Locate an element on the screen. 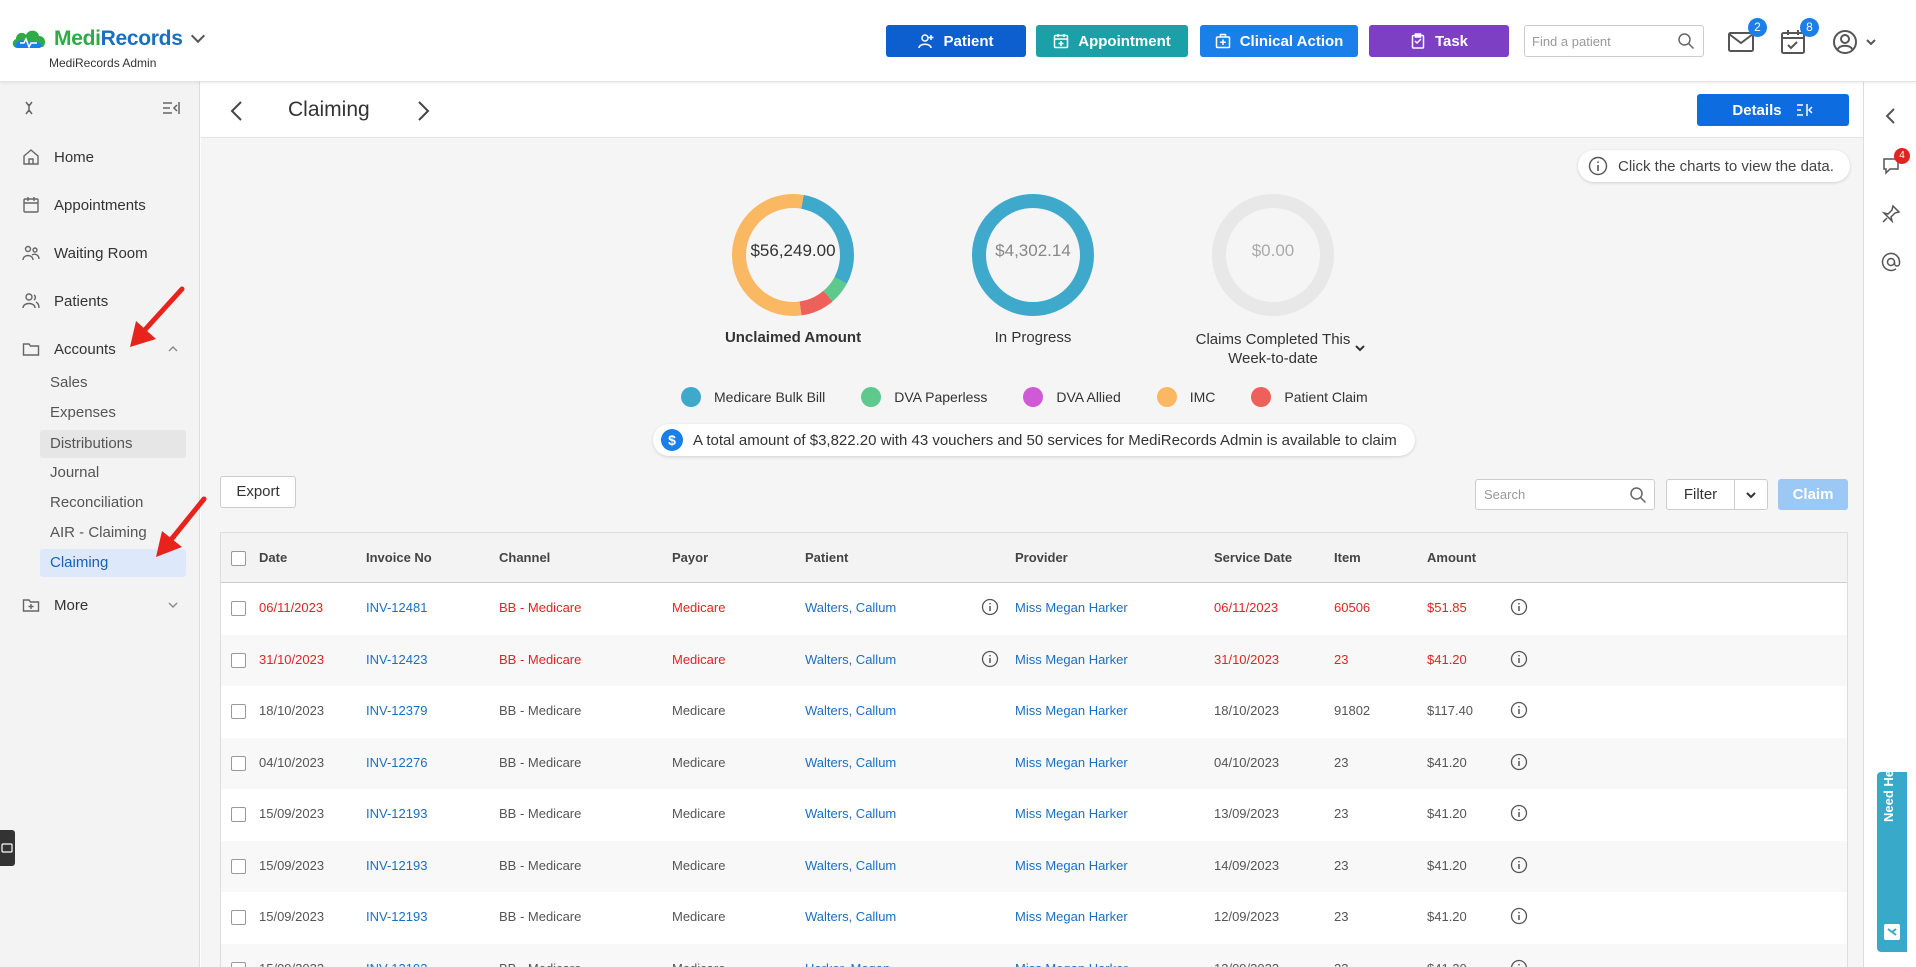 Image resolution: width=1916 pixels, height=967 pixels. column-header-channel: Channel is located at coordinates (524, 557).